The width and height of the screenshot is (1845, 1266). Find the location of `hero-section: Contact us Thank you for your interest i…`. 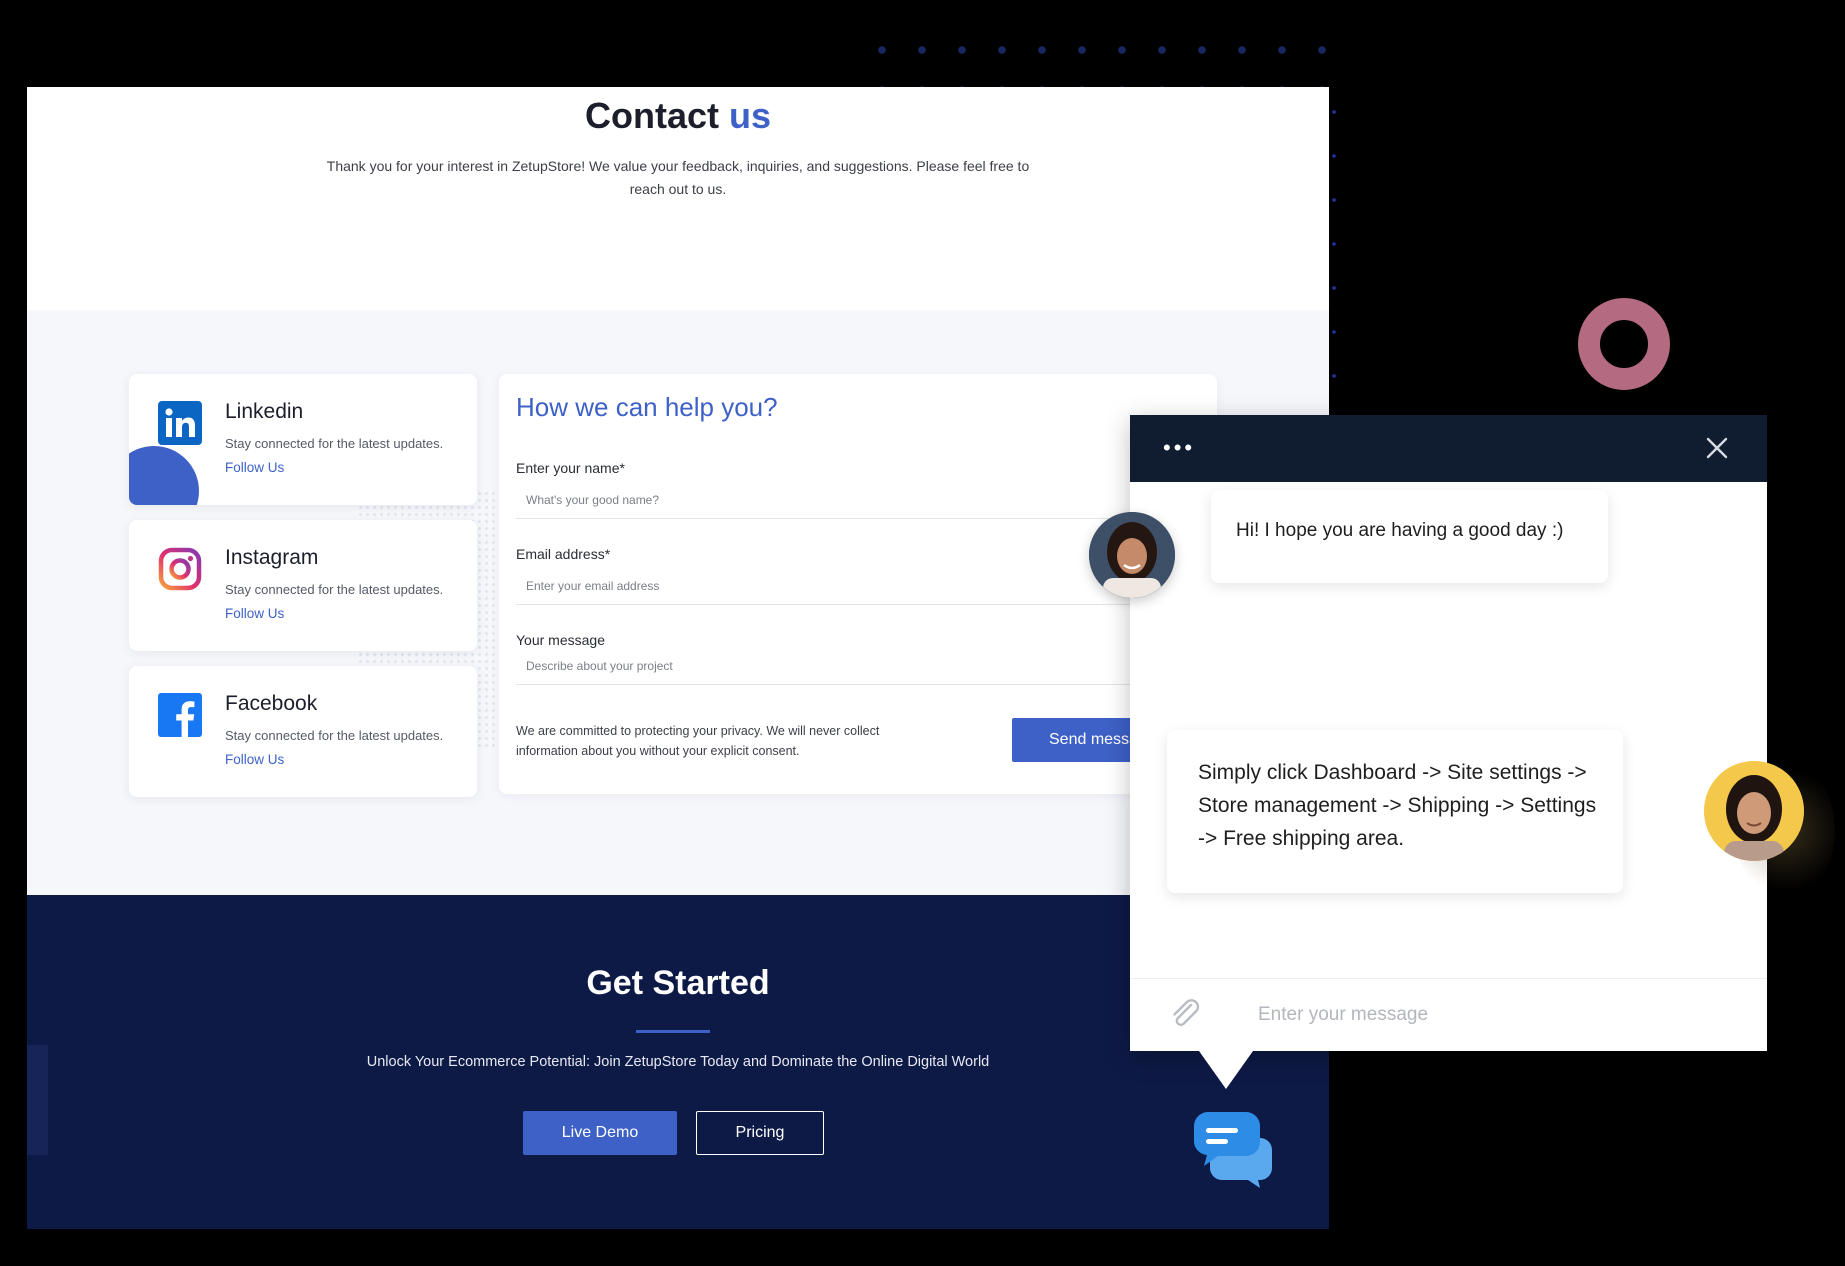

hero-section: Contact us Thank you for your interest i… is located at coordinates (678, 198).